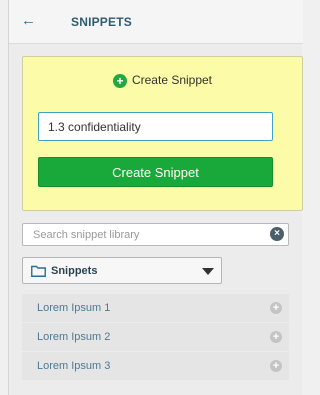 The width and height of the screenshot is (320, 395). I want to click on folder-dropdown-label: Snippets, so click(74, 271).